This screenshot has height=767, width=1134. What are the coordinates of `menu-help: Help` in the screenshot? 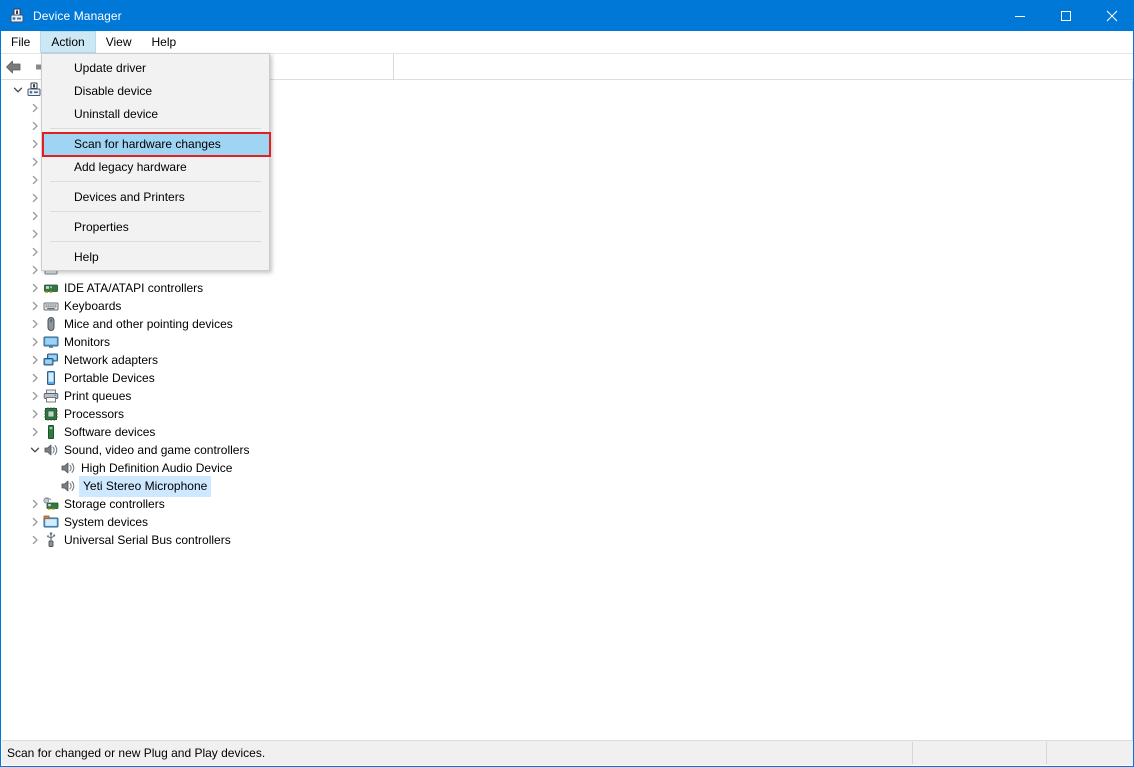 It's located at (164, 42).